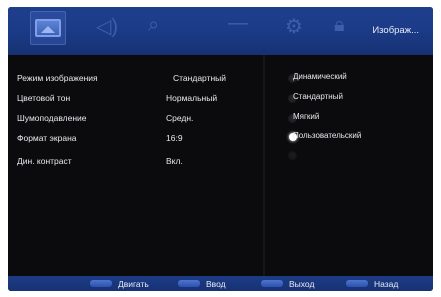  Describe the element at coordinates (135, 163) in the screenshot. I see `setting-dynamic-contrast: Дин. контраст Вкл.` at that location.